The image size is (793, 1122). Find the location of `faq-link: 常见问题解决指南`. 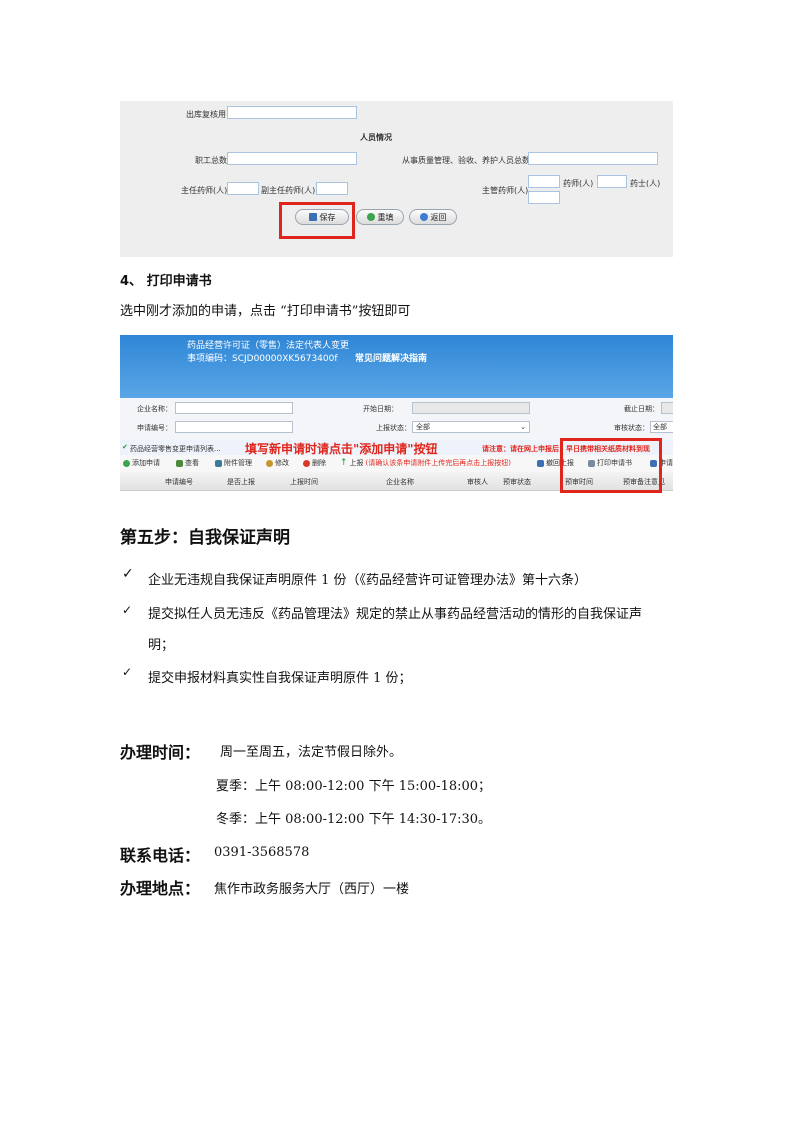

faq-link: 常见问题解决指南 is located at coordinates (391, 357).